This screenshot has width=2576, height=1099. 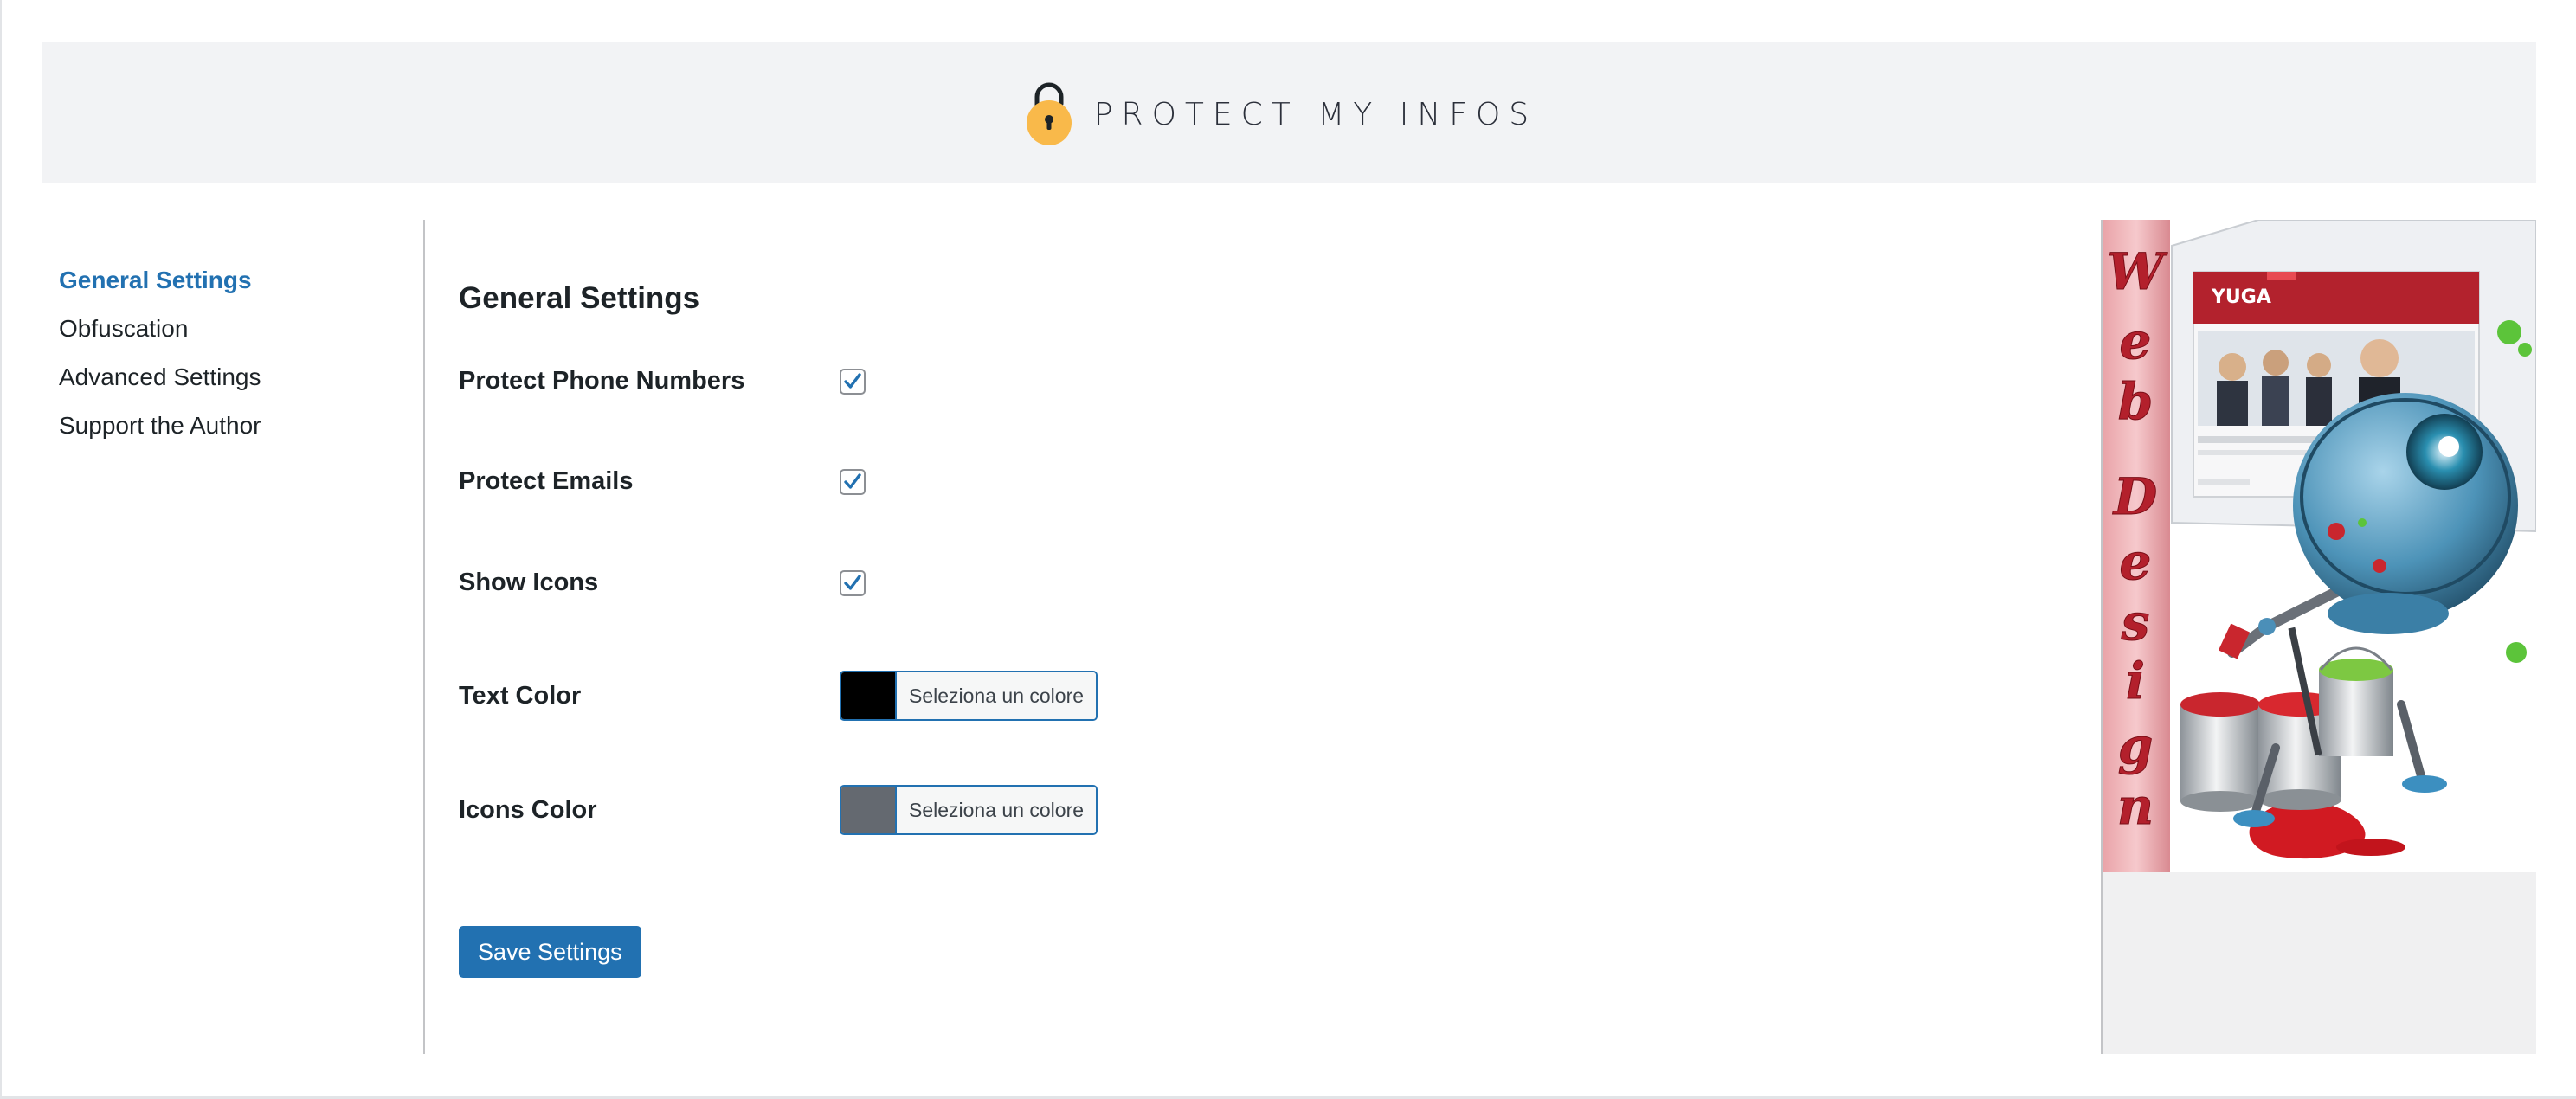 I want to click on icons-color-picker-label: Seleziona un colore, so click(x=997, y=810).